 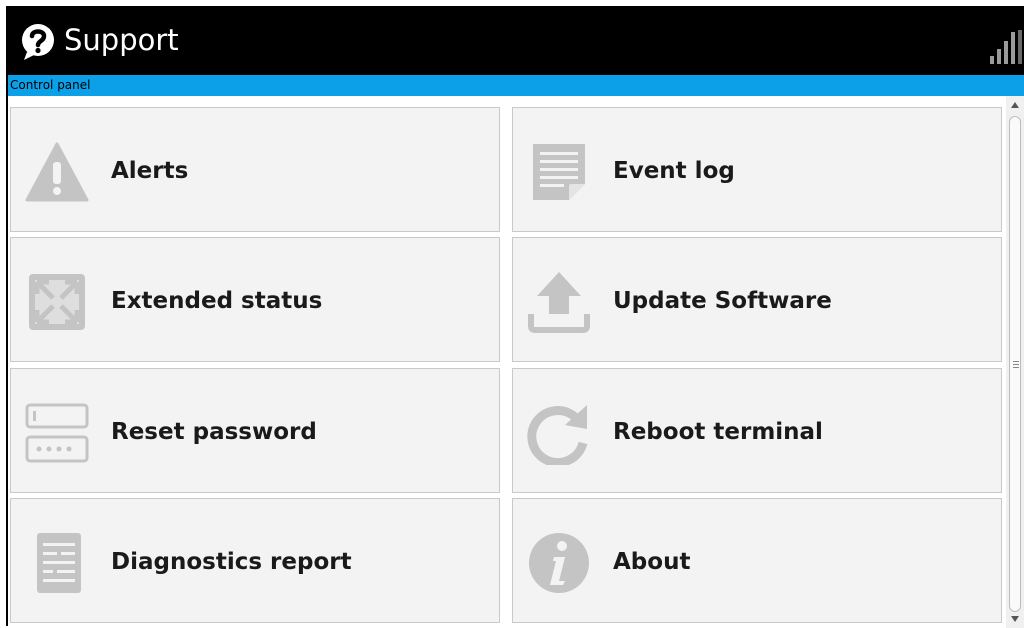 I want to click on tile-update-software: Update Software, so click(x=757, y=299).